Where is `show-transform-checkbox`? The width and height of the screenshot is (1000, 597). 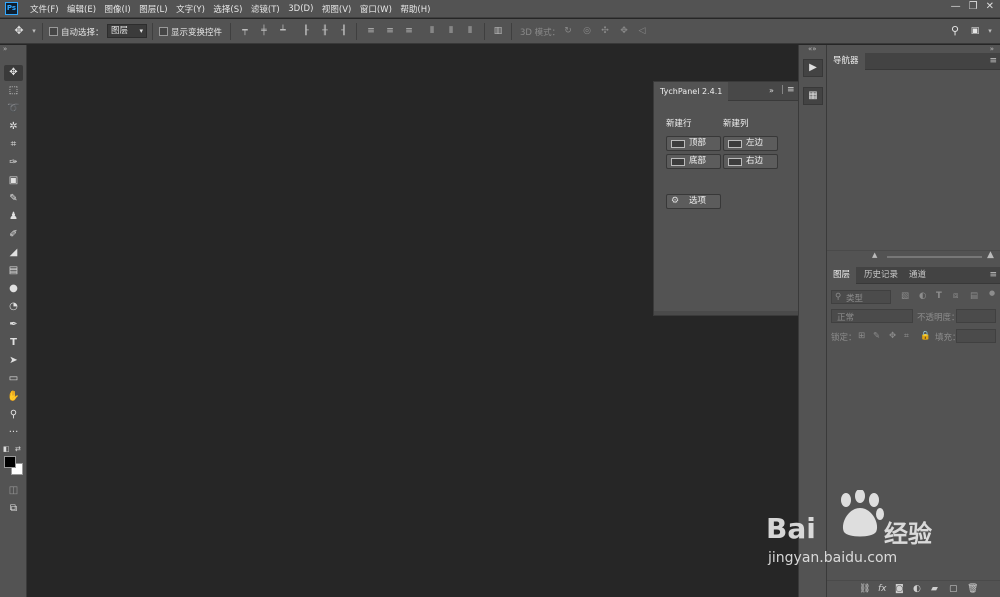 show-transform-checkbox is located at coordinates (163, 31).